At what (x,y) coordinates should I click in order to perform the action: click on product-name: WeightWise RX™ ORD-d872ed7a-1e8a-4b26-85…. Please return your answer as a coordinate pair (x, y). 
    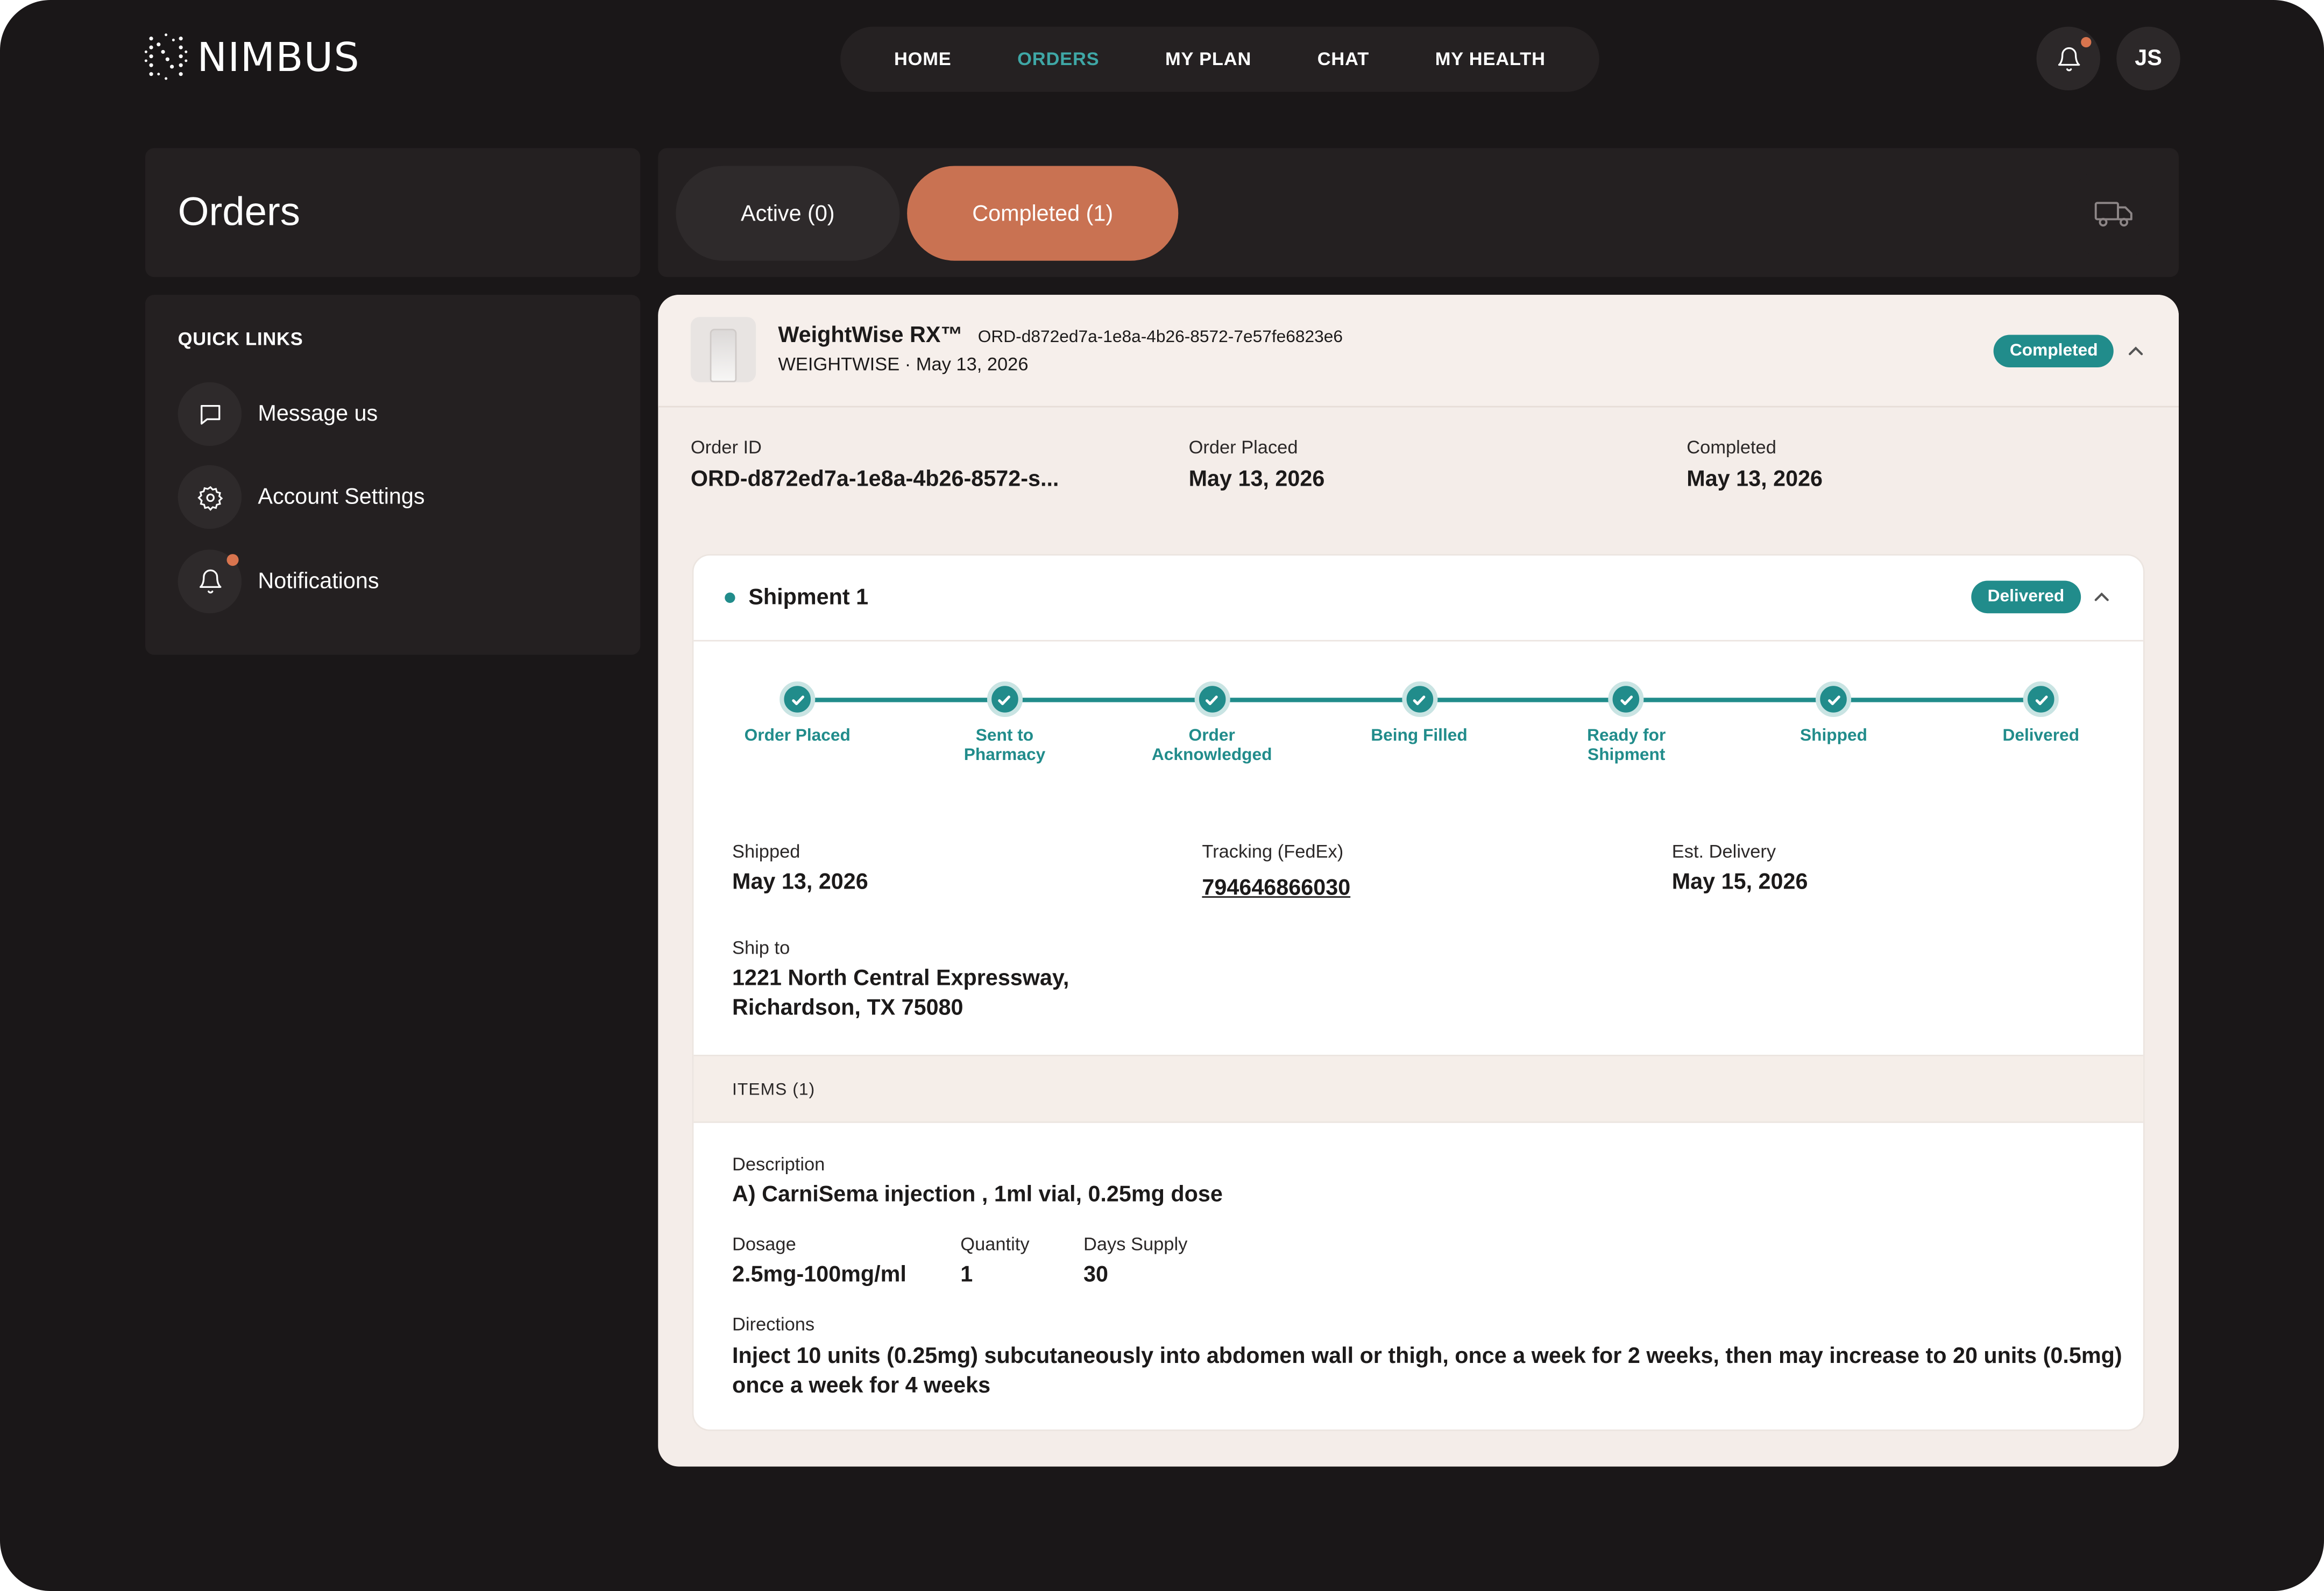
    Looking at the image, I should click on (1060, 335).